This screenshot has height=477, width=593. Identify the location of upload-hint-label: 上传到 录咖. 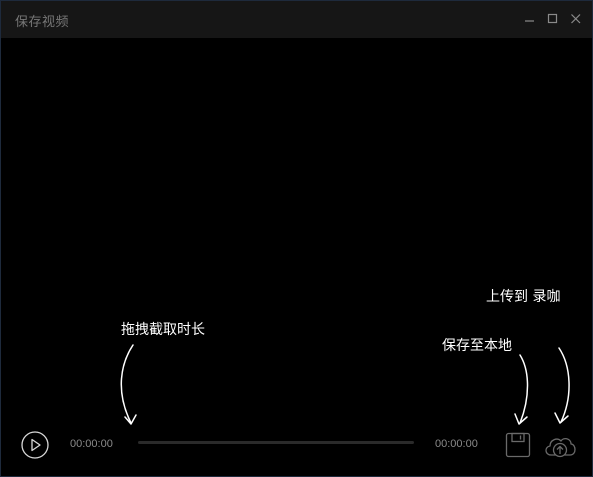
(523, 297).